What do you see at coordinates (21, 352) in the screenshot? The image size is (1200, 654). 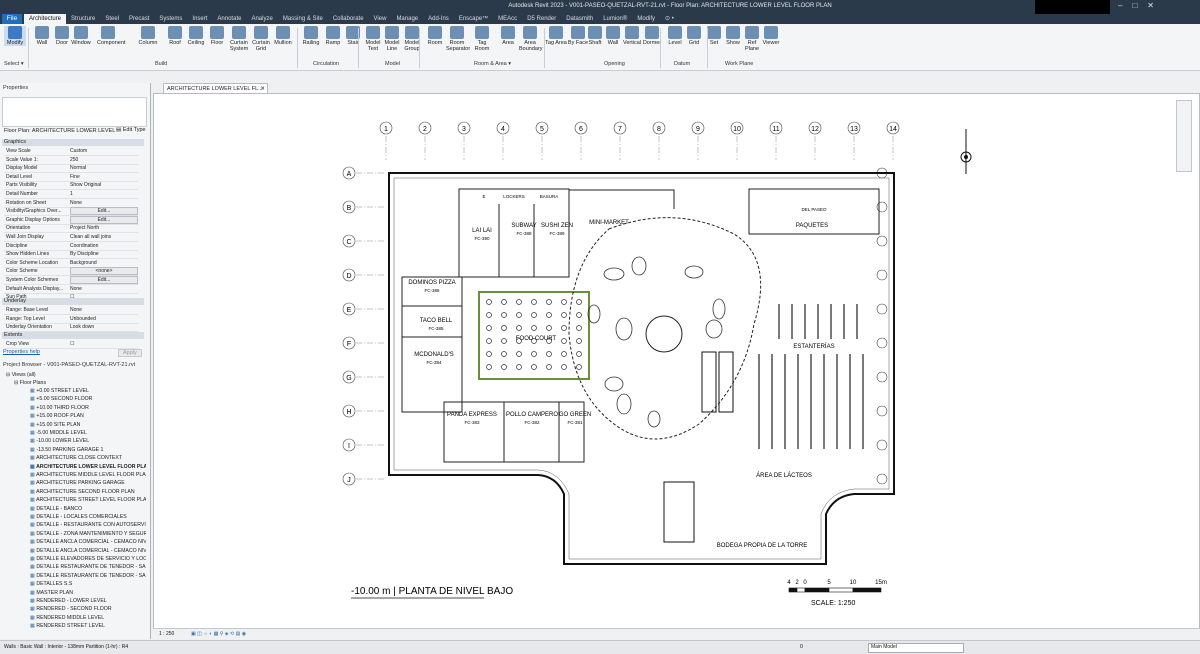 I see `properties-help-link: Properties help` at bounding box center [21, 352].